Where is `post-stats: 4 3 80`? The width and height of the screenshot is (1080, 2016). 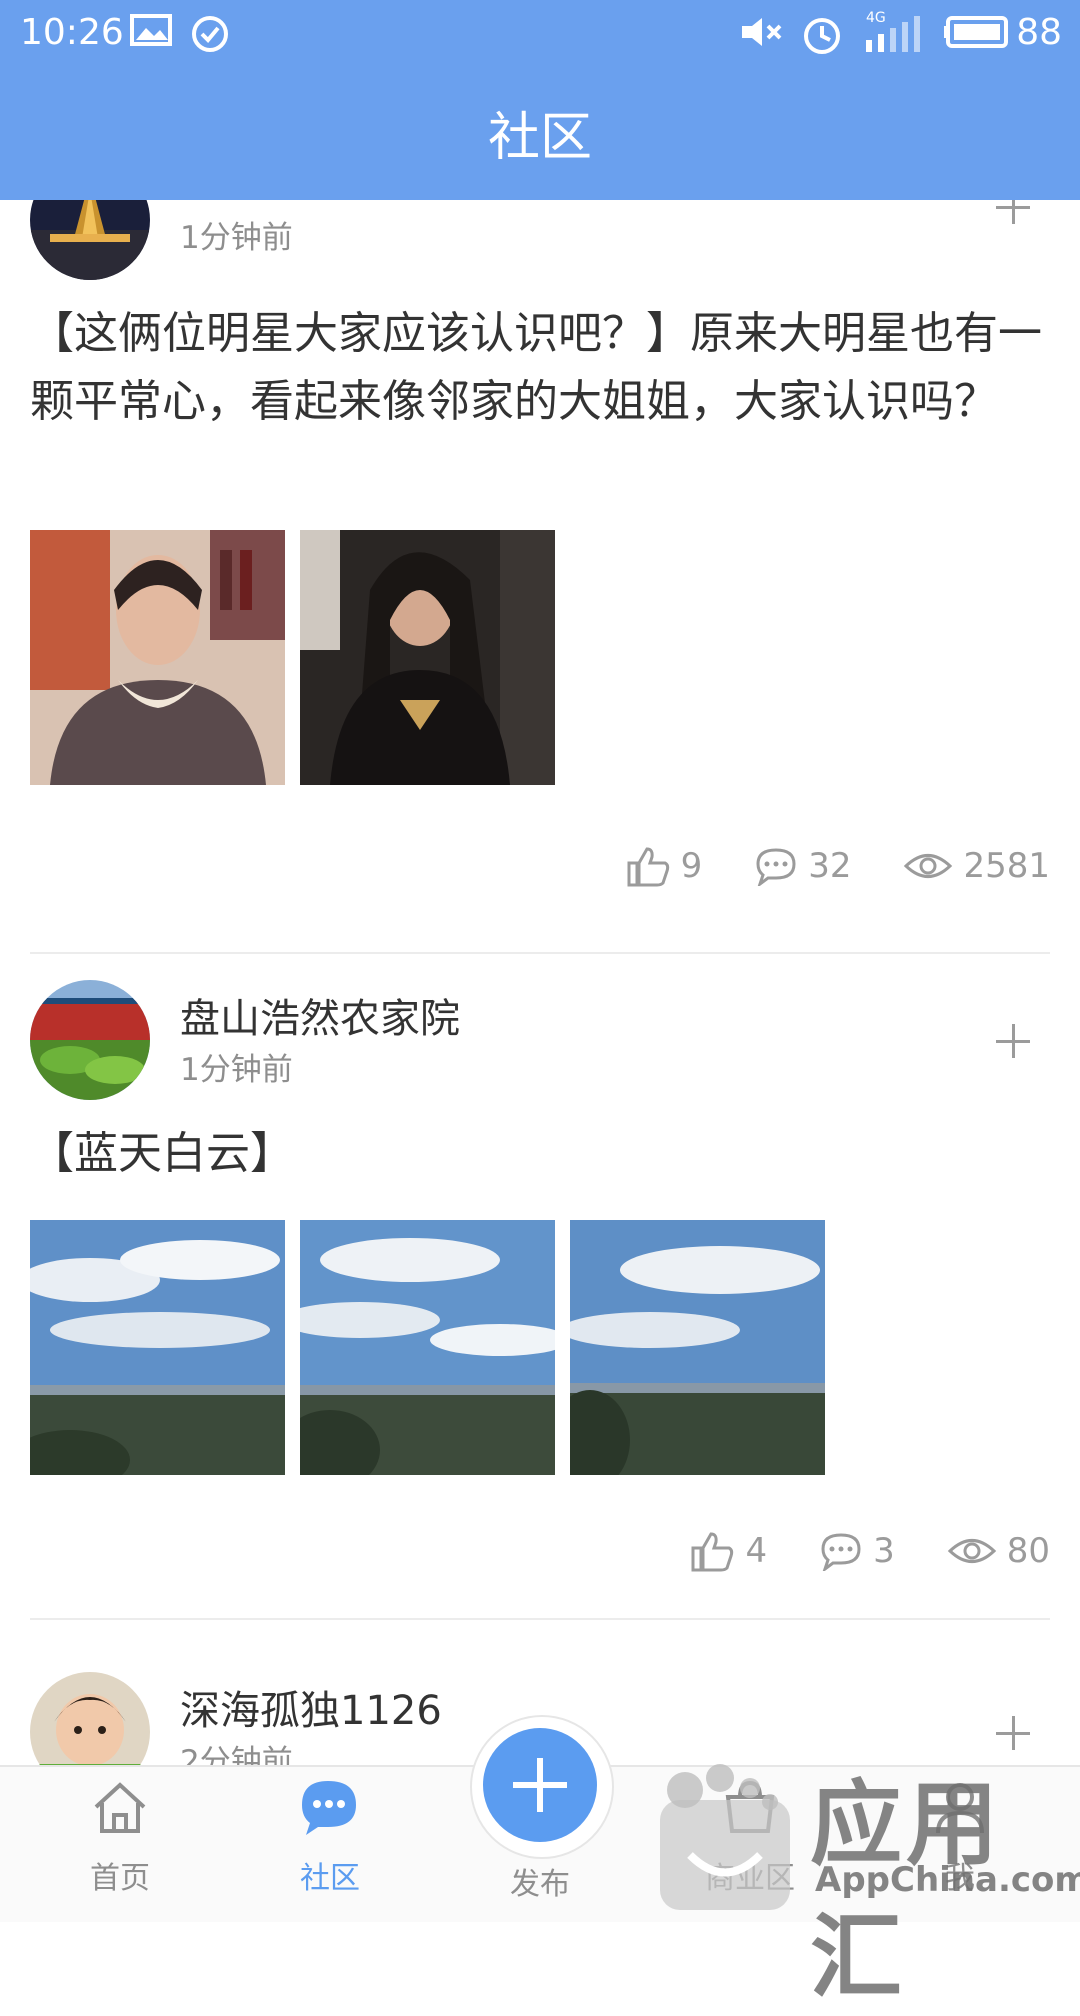
post-stats: 4 3 80 is located at coordinates (843, 1551).